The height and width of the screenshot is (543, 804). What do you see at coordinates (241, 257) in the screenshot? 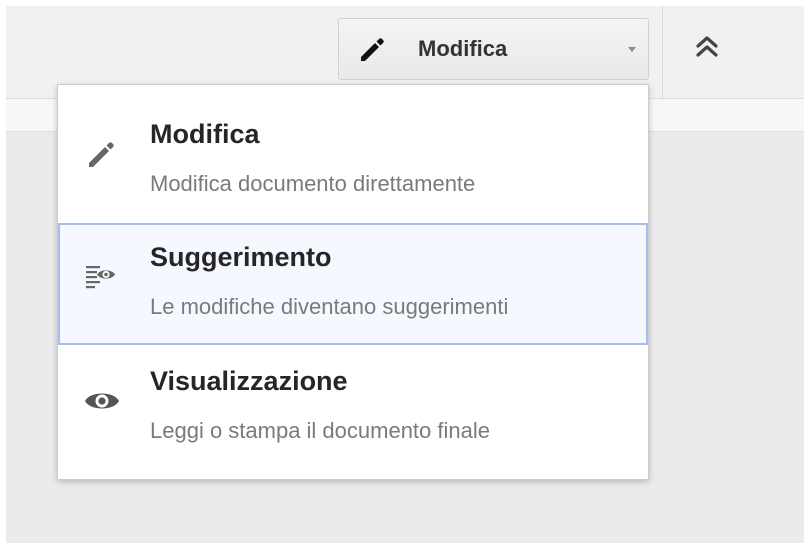
I see `menu-item-title: Suggerimento` at bounding box center [241, 257].